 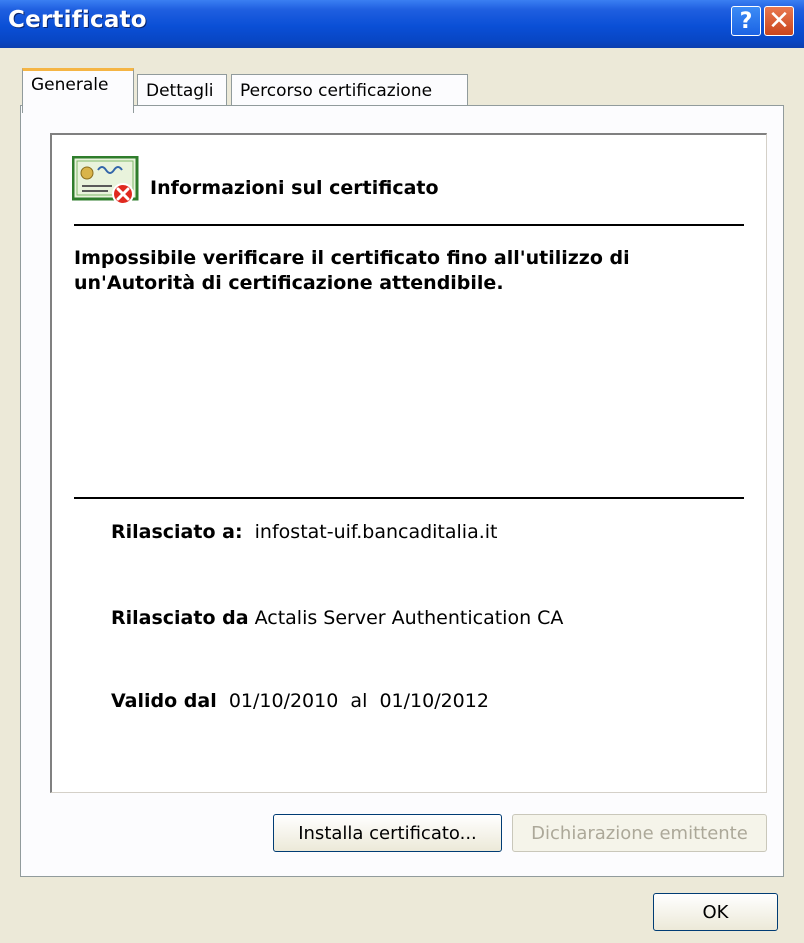 What do you see at coordinates (376, 532) in the screenshot?
I see `issued-to-value: infostat-uif.bancaditalia.it` at bounding box center [376, 532].